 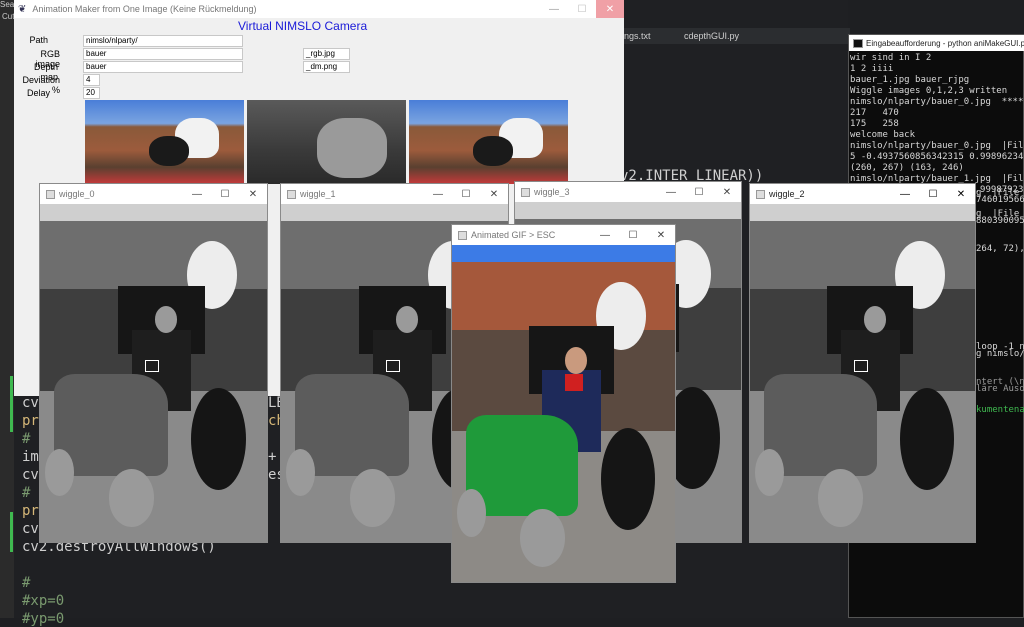 I want to click on console-line: wir sind in I 2, so click(x=891, y=58).